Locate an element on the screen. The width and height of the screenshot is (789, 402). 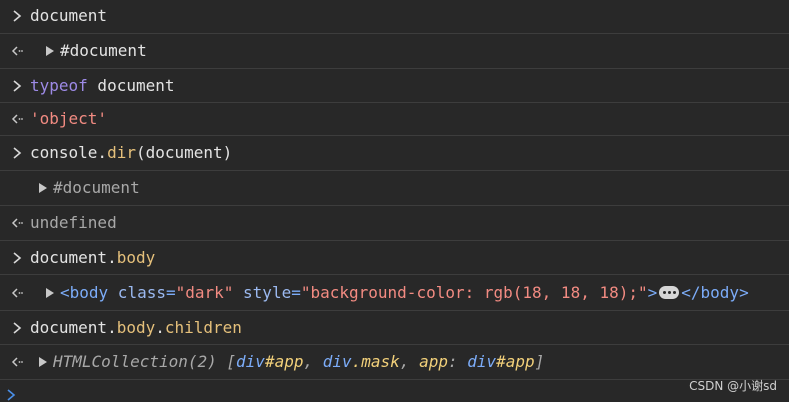
tag-close-bracket: > is located at coordinates (652, 292).